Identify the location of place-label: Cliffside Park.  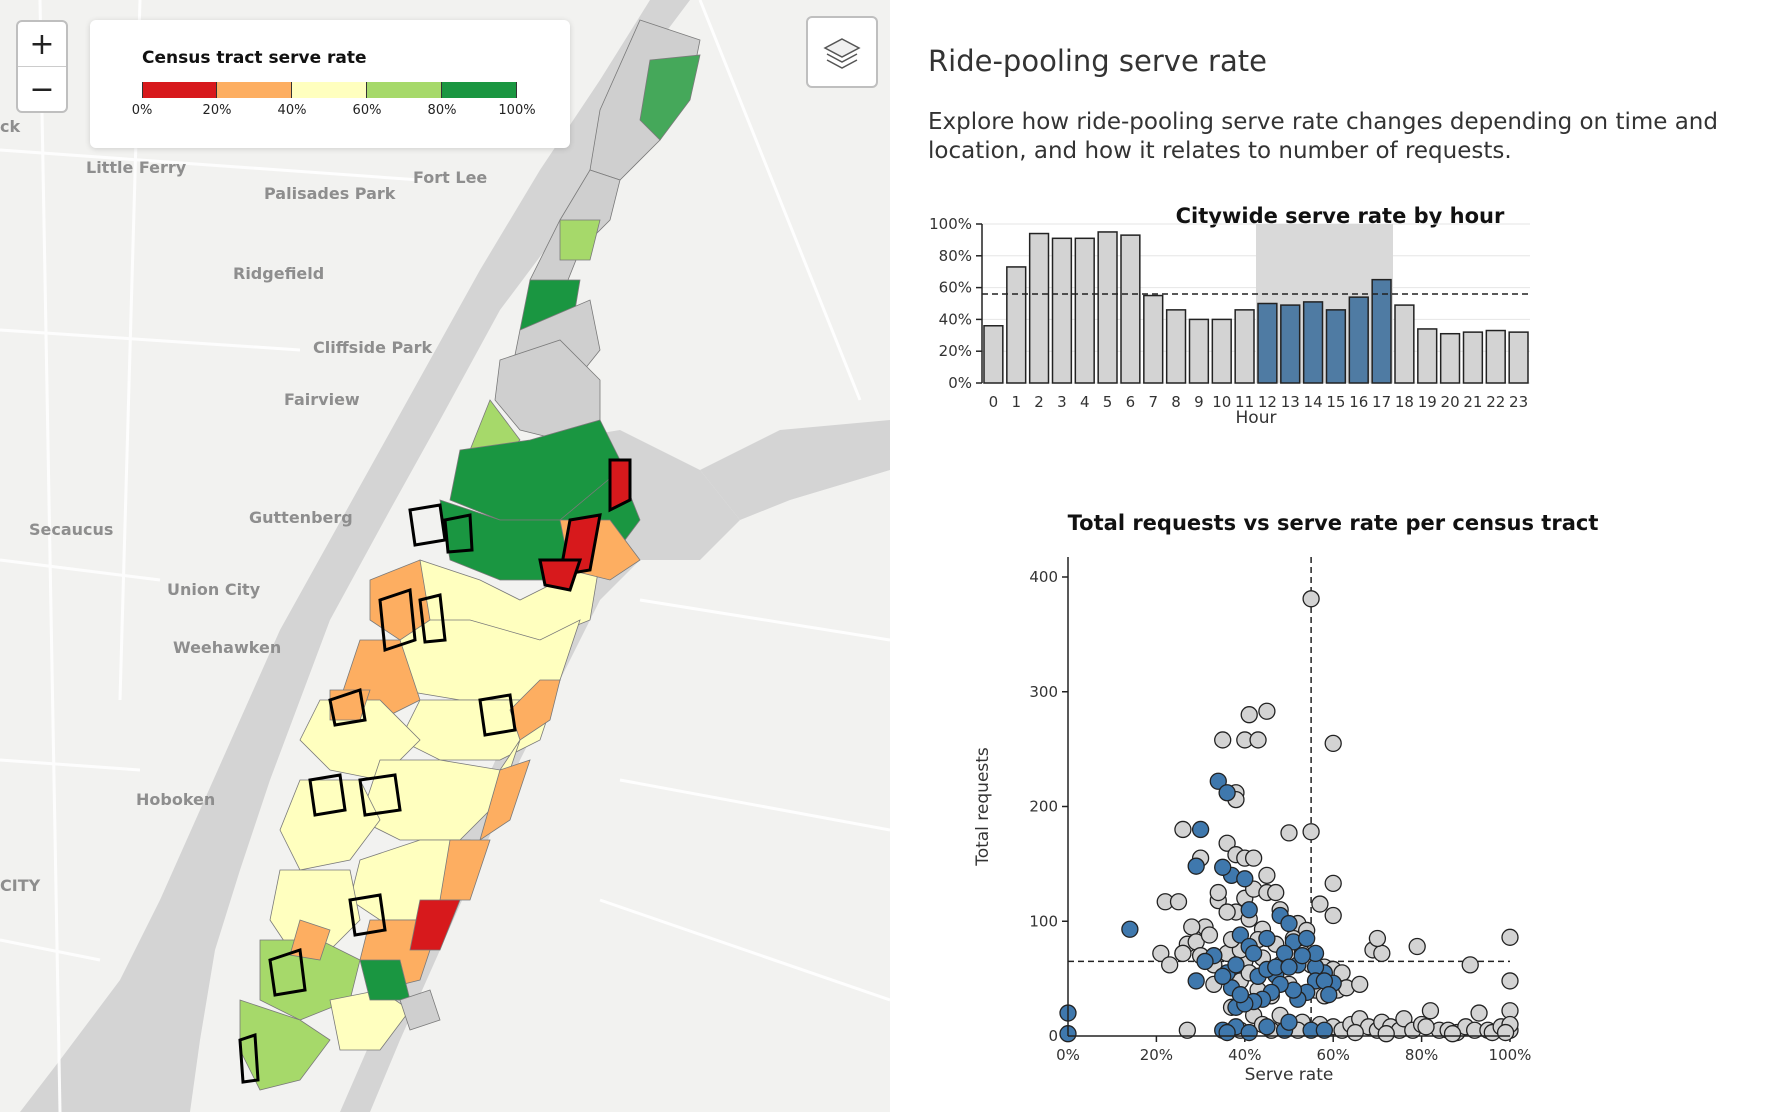
(373, 347).